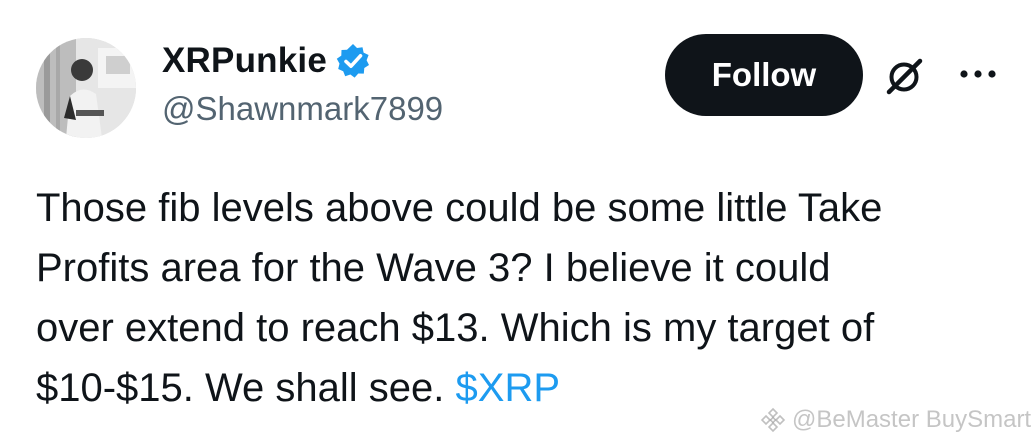 The width and height of the screenshot is (1036, 445). Describe the element at coordinates (905, 76) in the screenshot. I see `grok-icon` at that location.